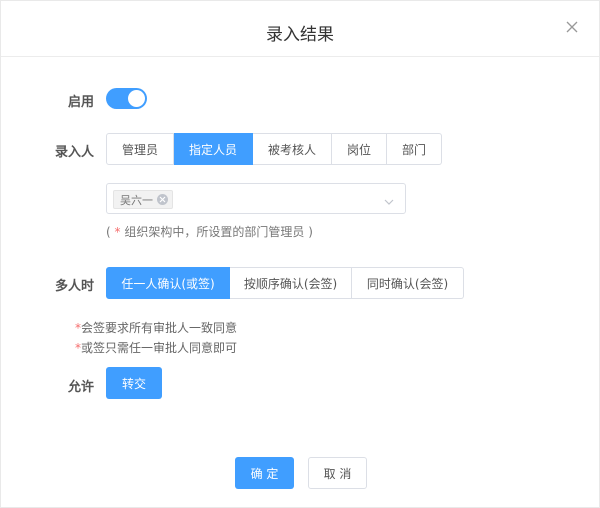 This screenshot has height=508, width=600. What do you see at coordinates (80, 387) in the screenshot?
I see `allow-label: 允许` at bounding box center [80, 387].